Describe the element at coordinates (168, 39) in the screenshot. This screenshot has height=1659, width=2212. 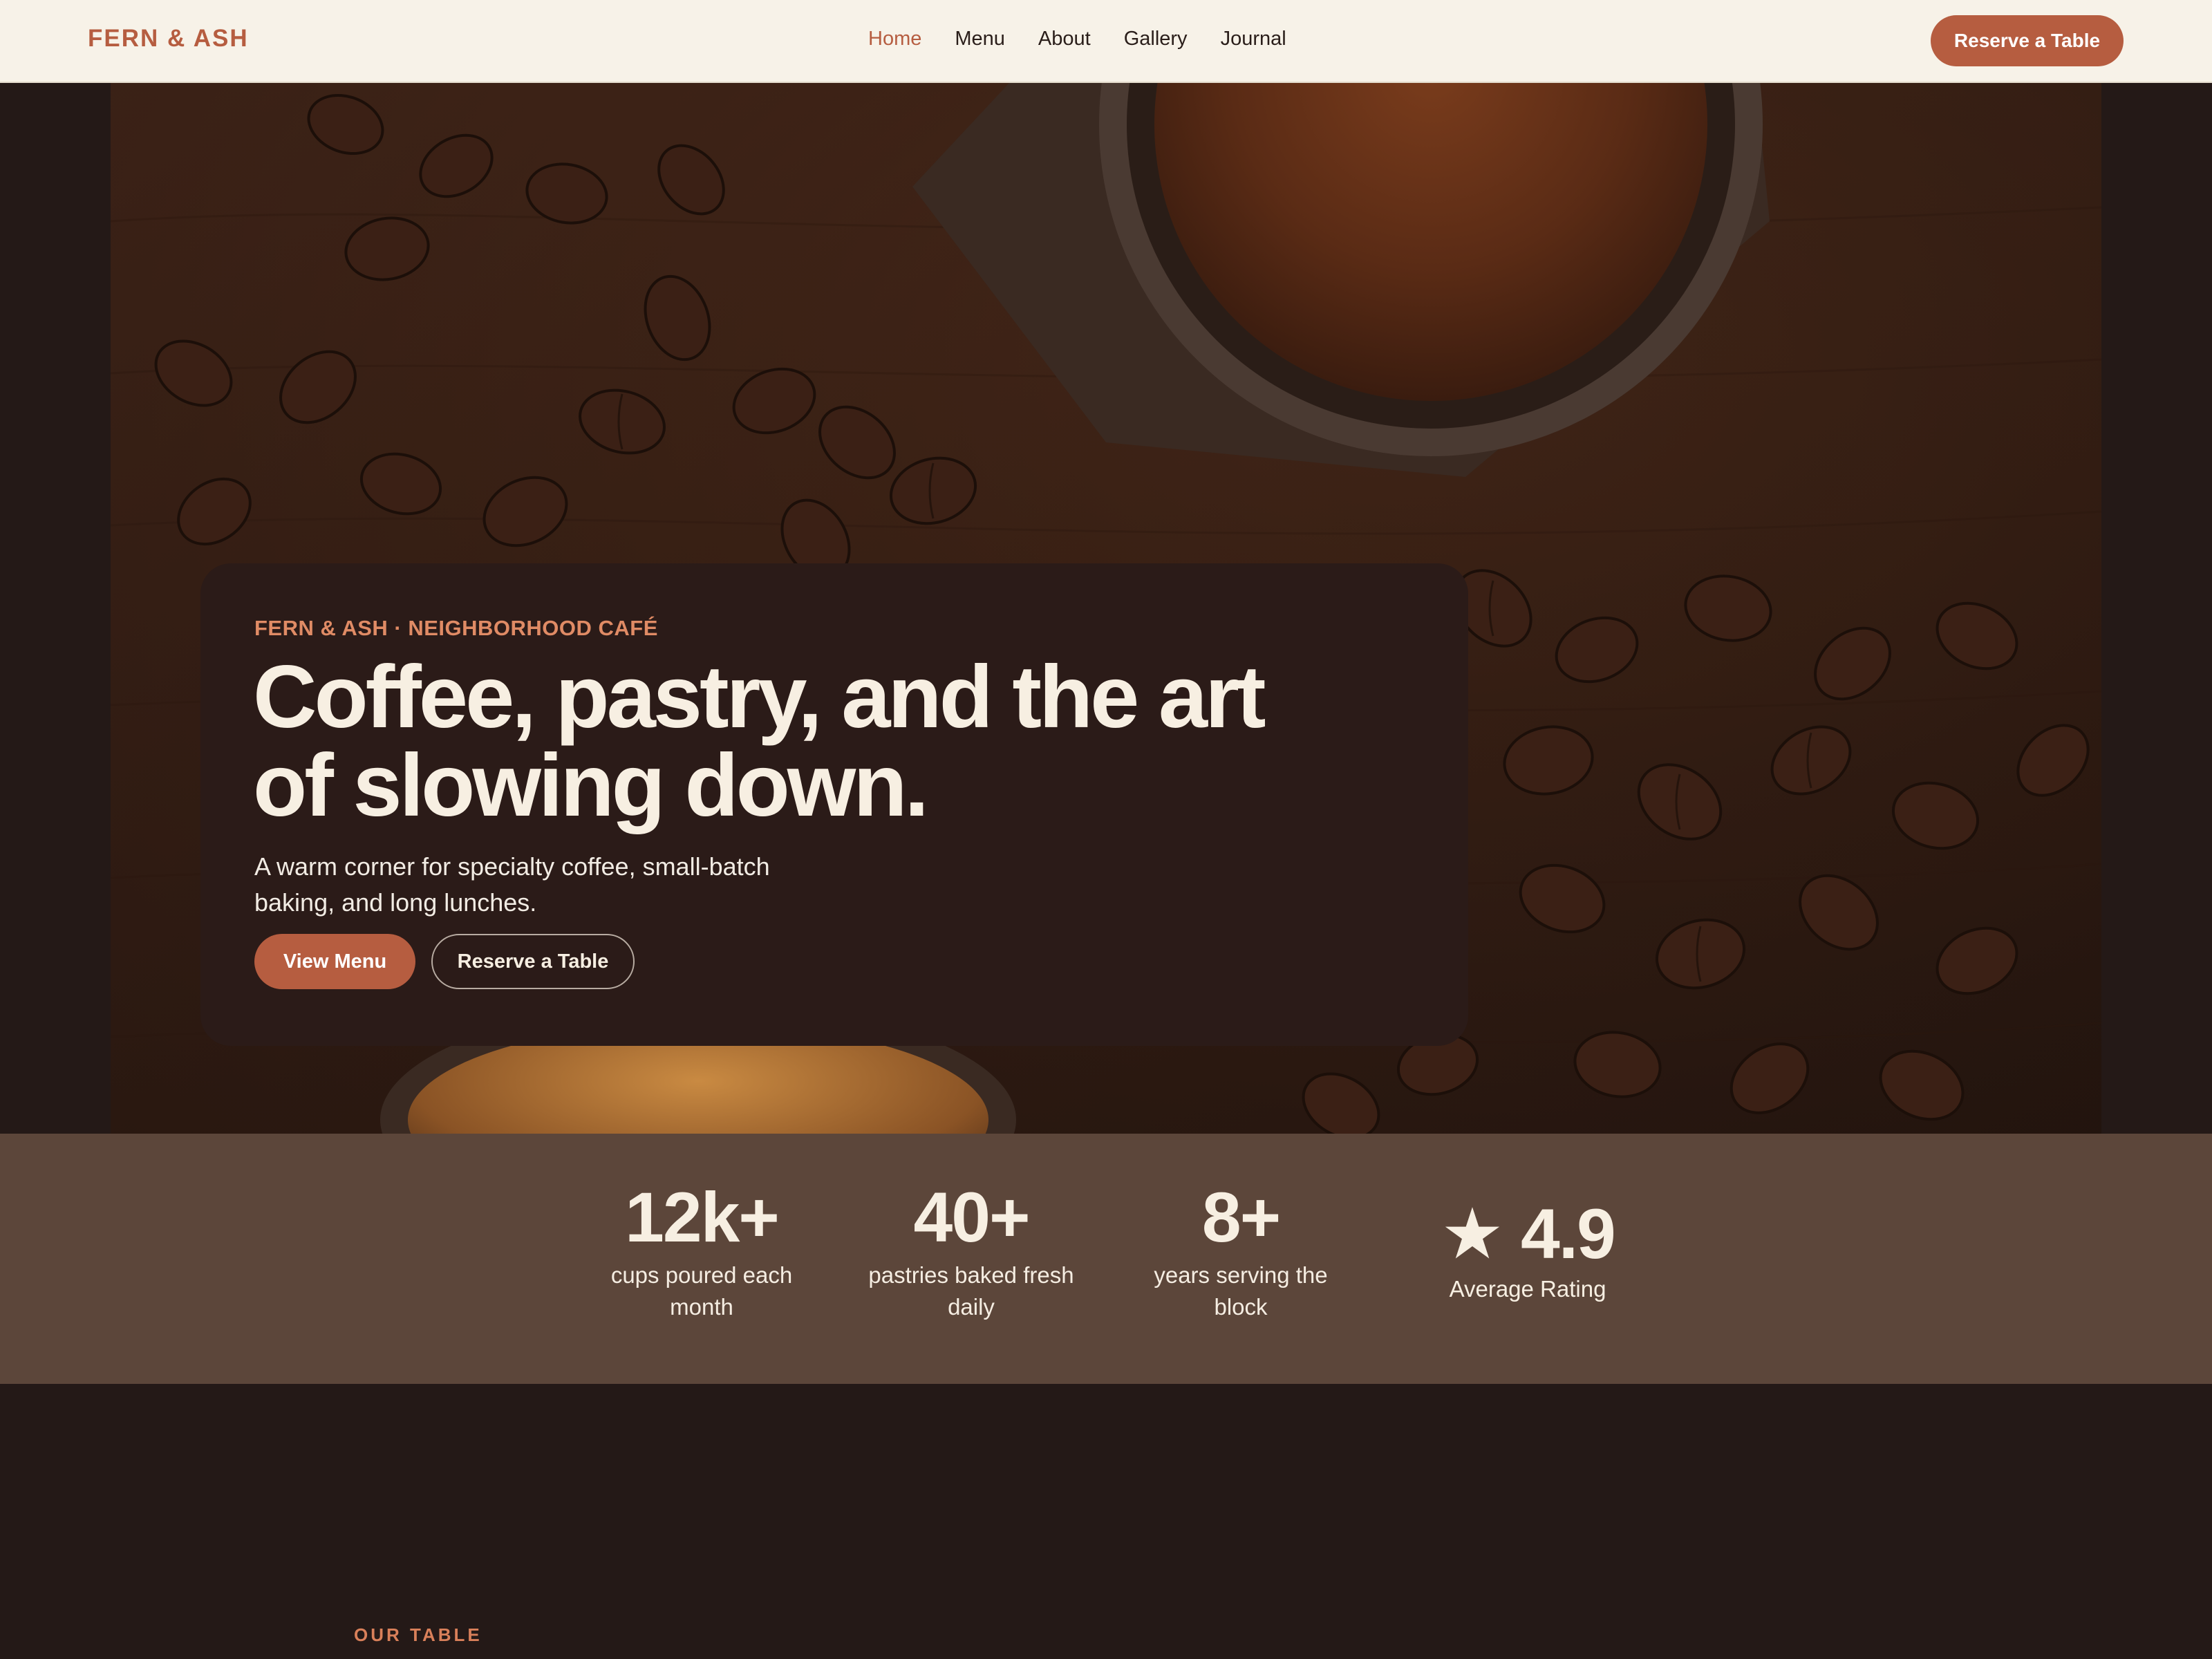
I see `site-logo: FERN & ASH` at that location.